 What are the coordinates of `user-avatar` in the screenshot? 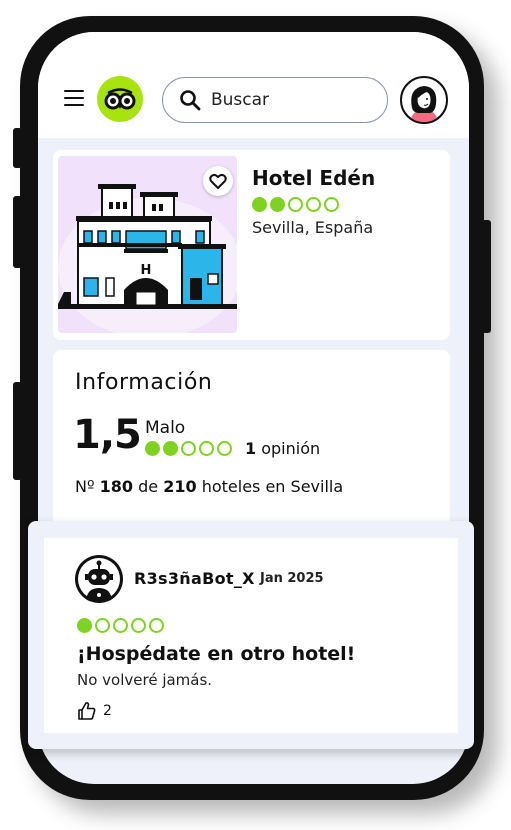 It's located at (424, 100).